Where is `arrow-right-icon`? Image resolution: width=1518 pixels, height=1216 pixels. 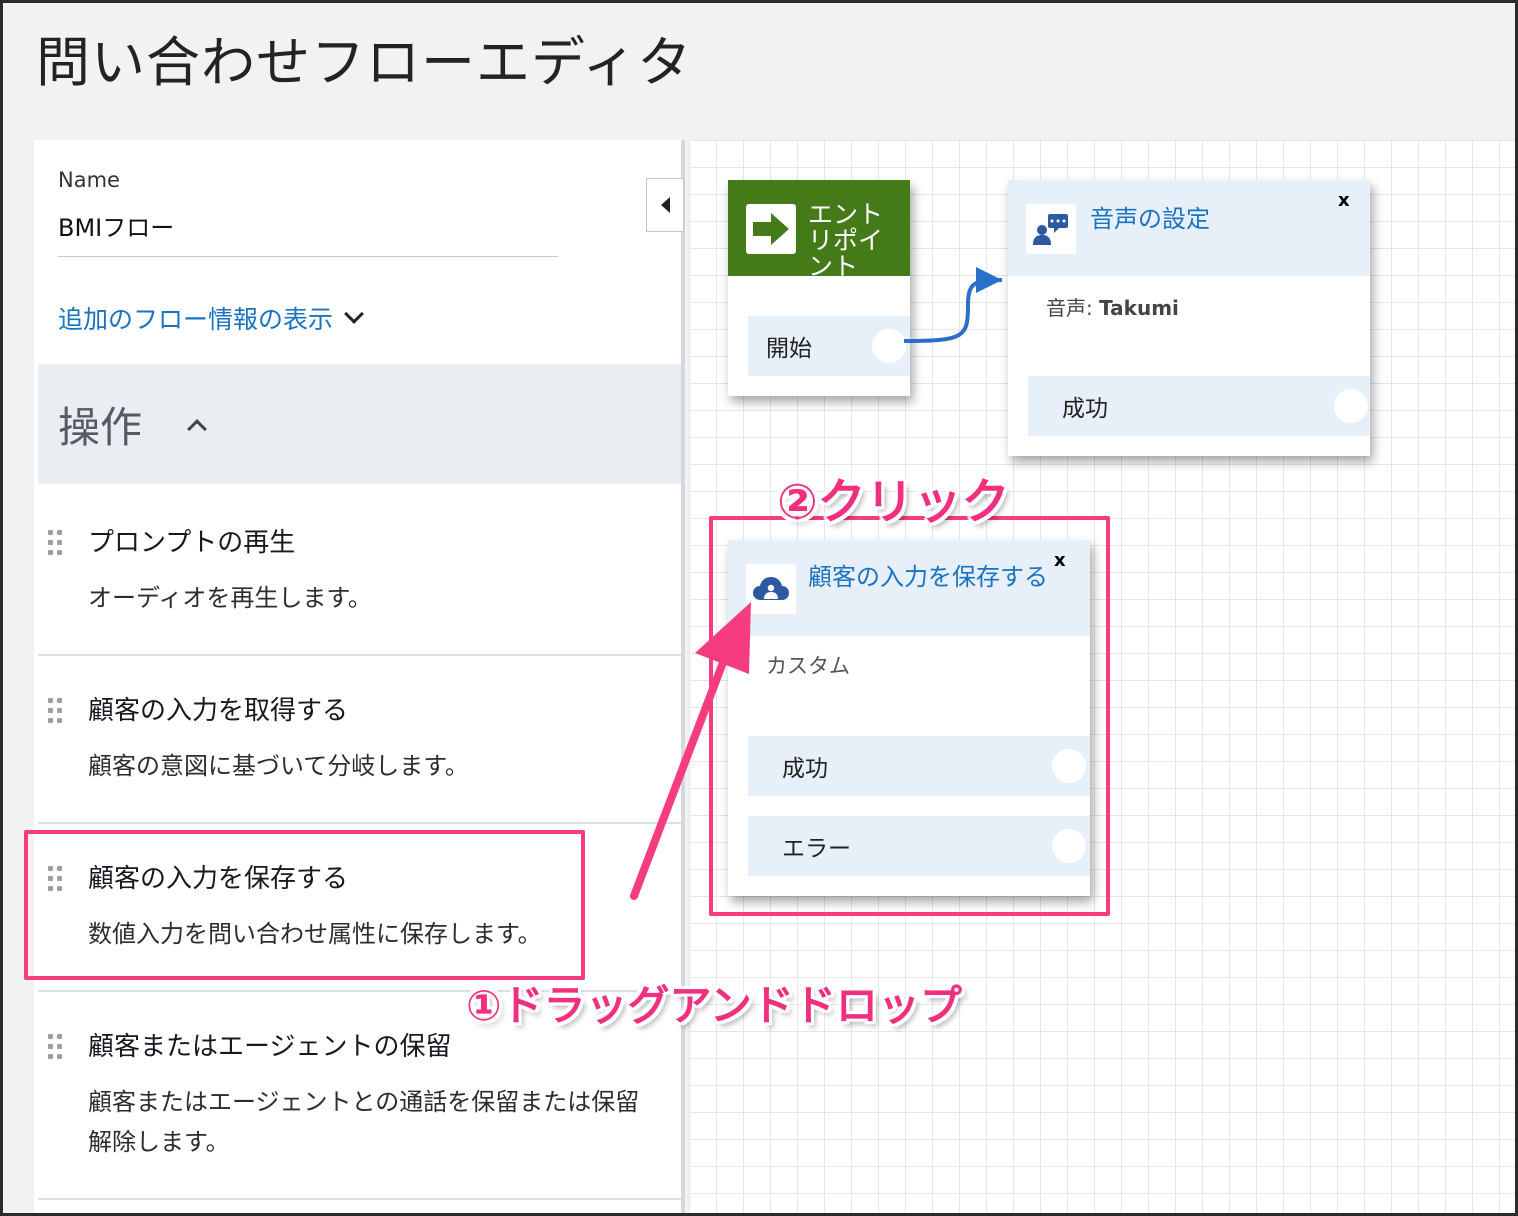
arrow-right-icon is located at coordinates (771, 229).